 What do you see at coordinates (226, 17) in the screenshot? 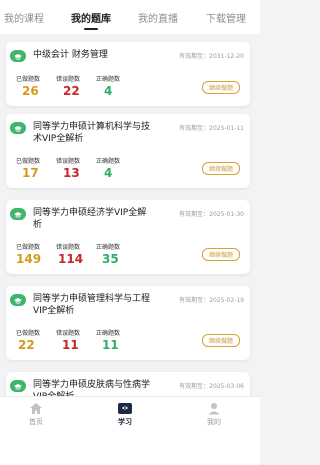
I see `tab-download-manager: 下载管理` at bounding box center [226, 17].